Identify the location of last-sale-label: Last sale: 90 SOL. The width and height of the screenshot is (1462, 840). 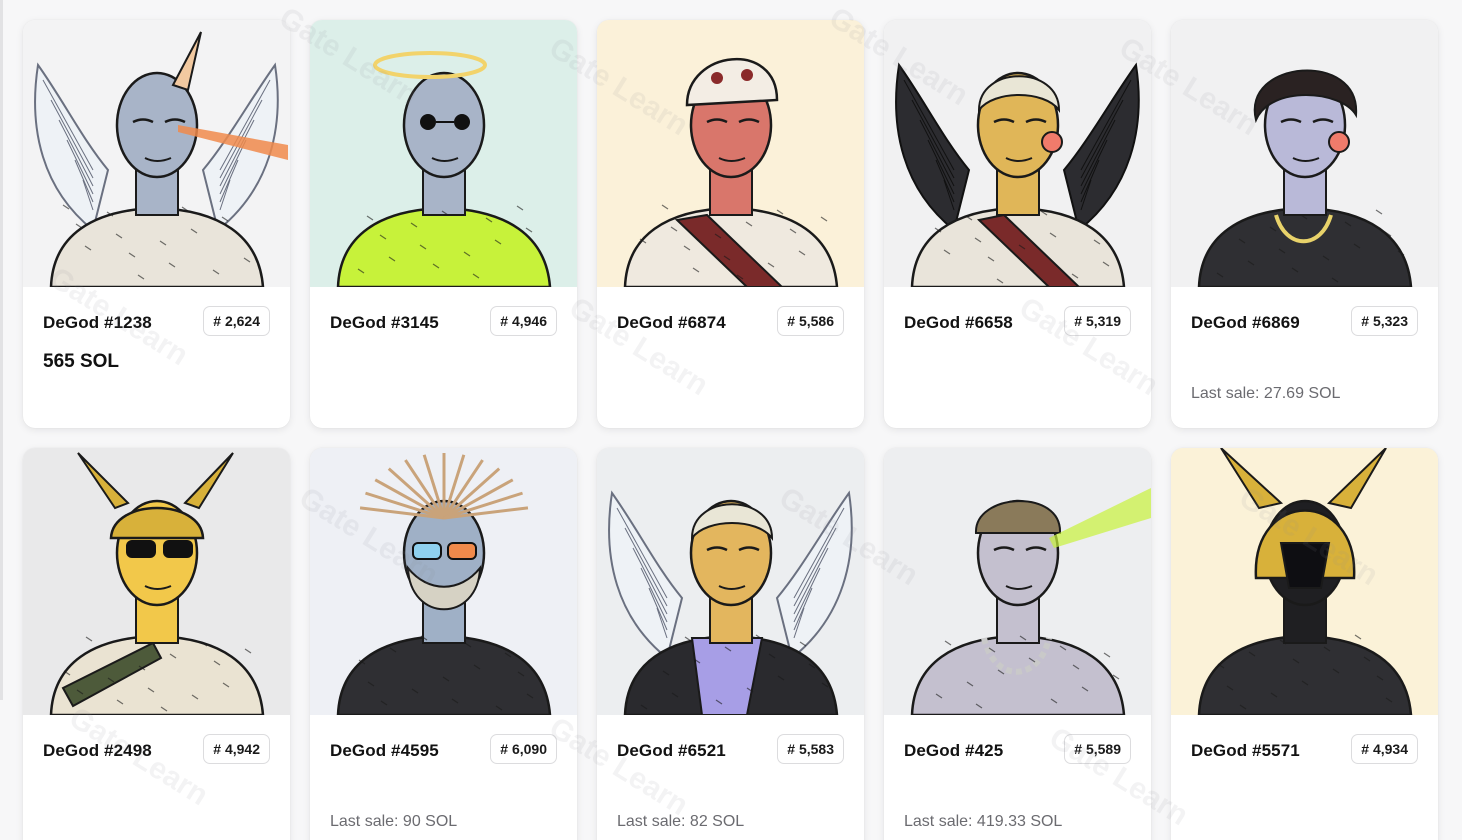
(394, 821).